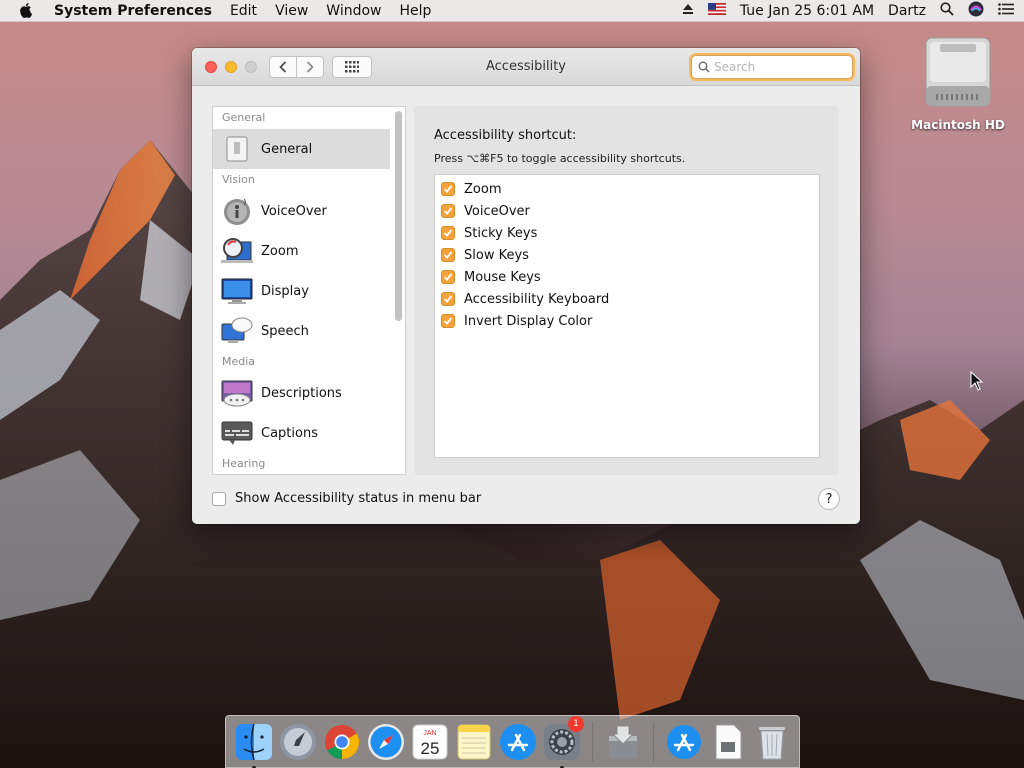 Image resolution: width=1024 pixels, height=768 pixels. I want to click on dock-safari, so click(386, 742).